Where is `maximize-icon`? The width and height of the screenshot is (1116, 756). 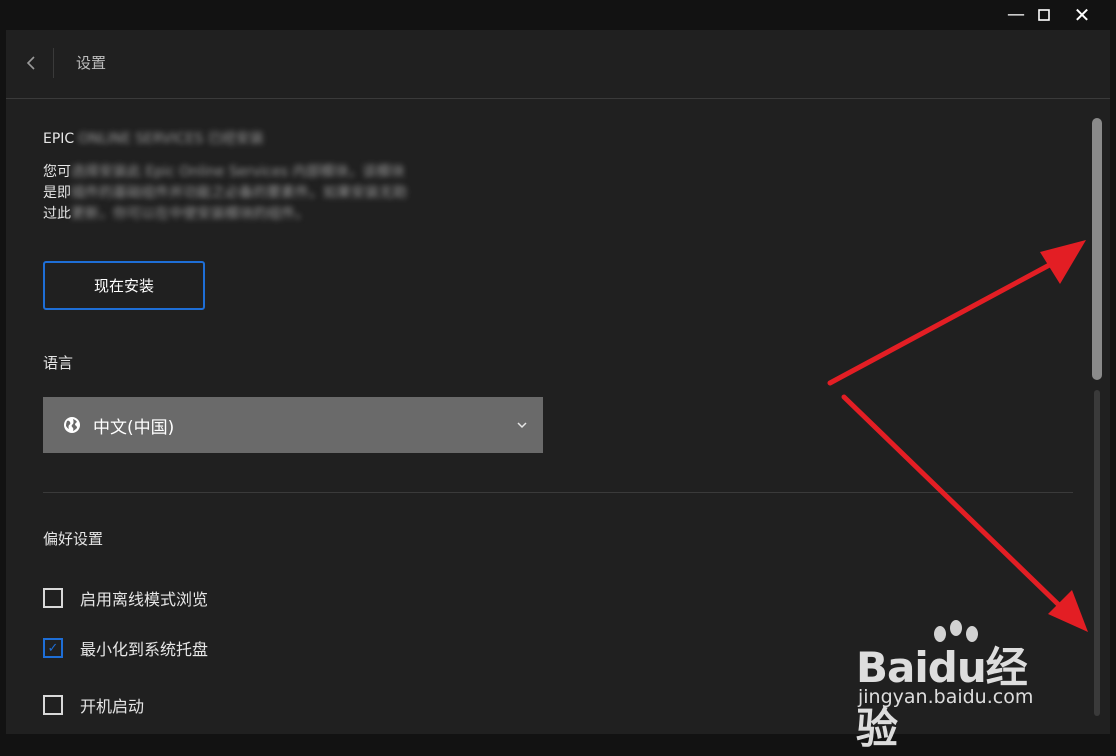
maximize-icon is located at coordinates (1044, 15).